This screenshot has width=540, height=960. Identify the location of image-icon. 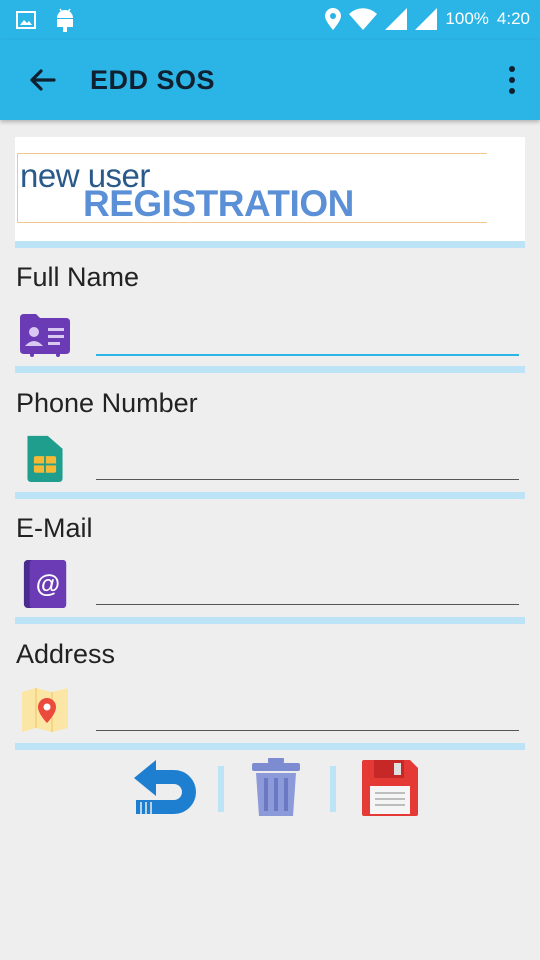
(26, 20).